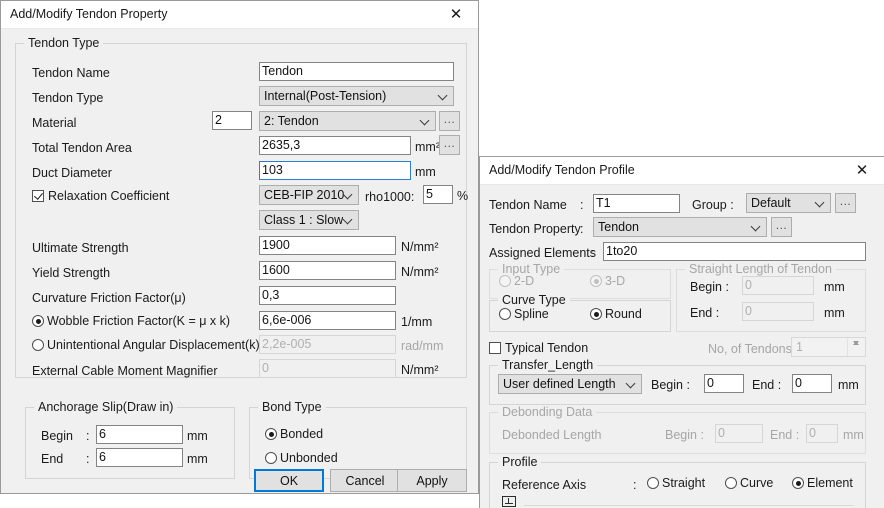 The image size is (884, 508). Describe the element at coordinates (139, 434) in the screenshot. I see `anchorage-begin-input: 6` at that location.